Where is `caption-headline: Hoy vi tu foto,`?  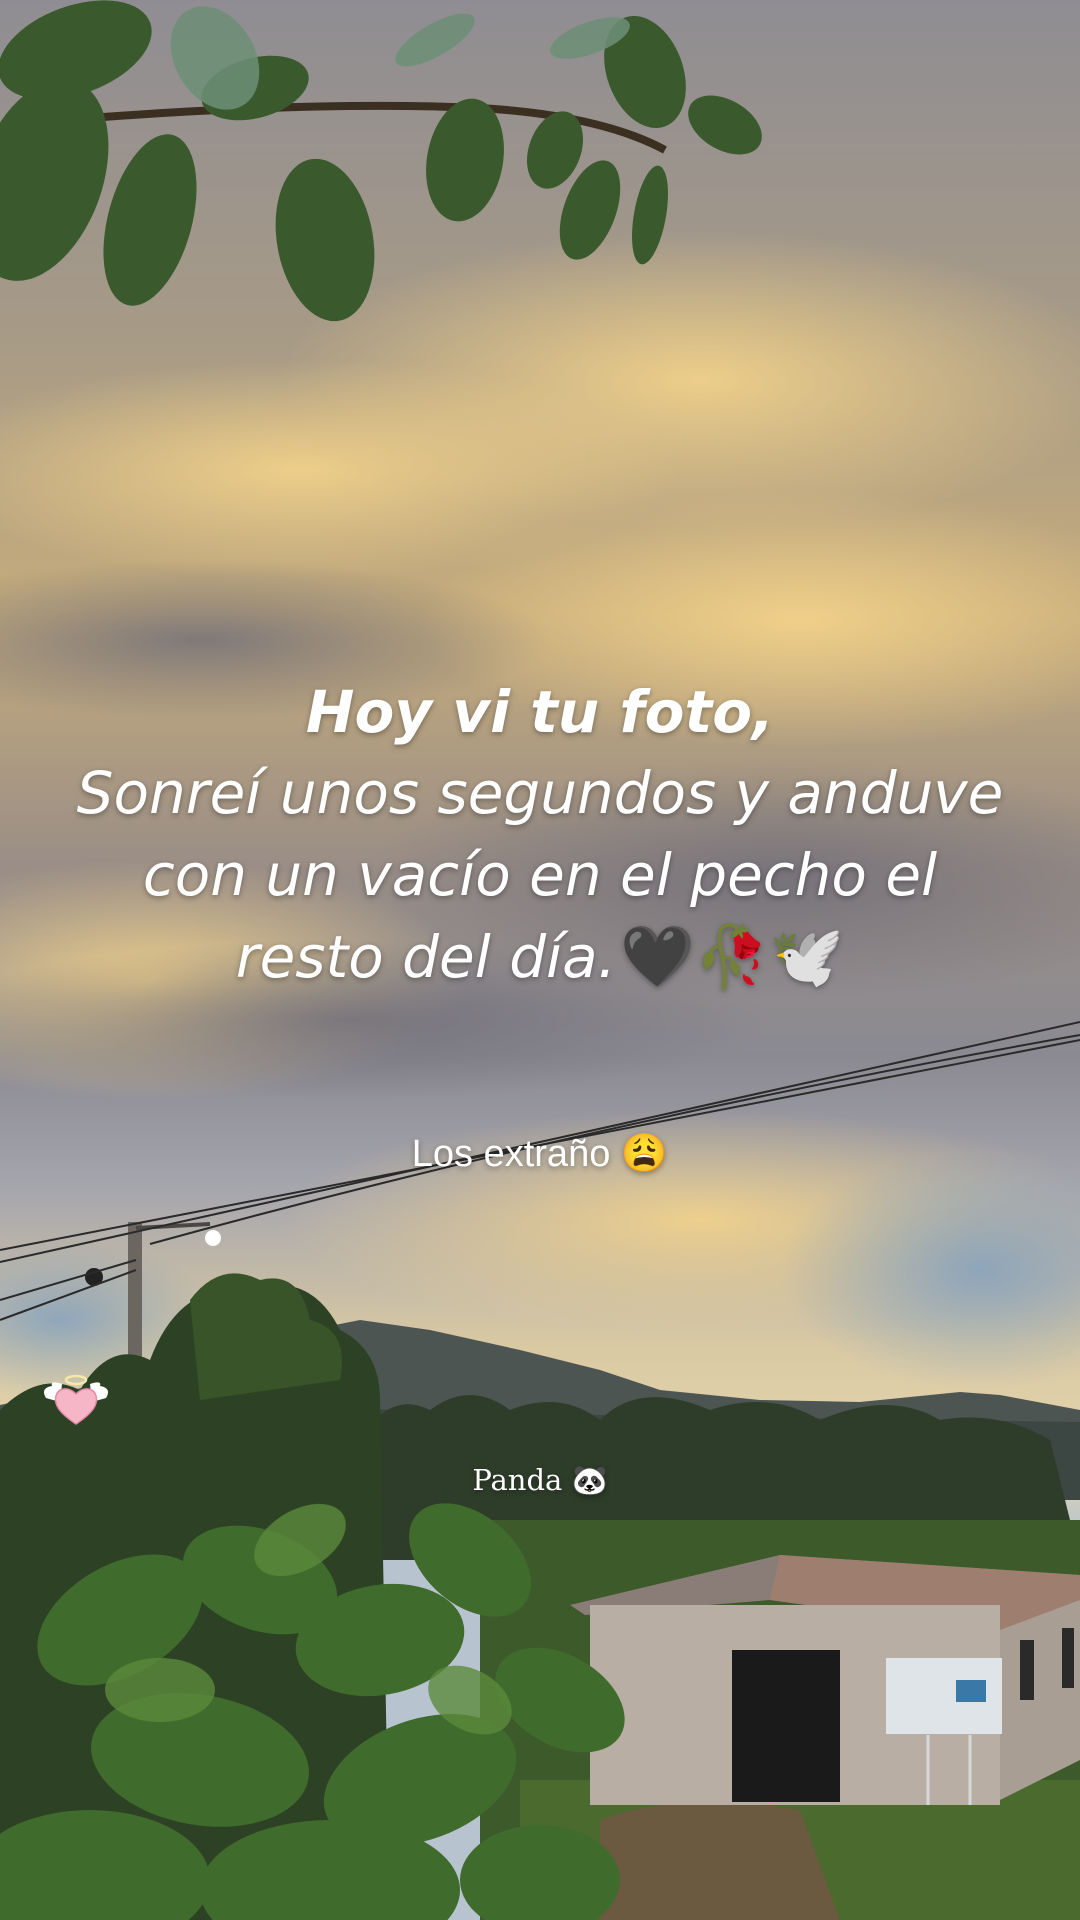 caption-headline: Hoy vi tu foto, is located at coordinates (540, 712).